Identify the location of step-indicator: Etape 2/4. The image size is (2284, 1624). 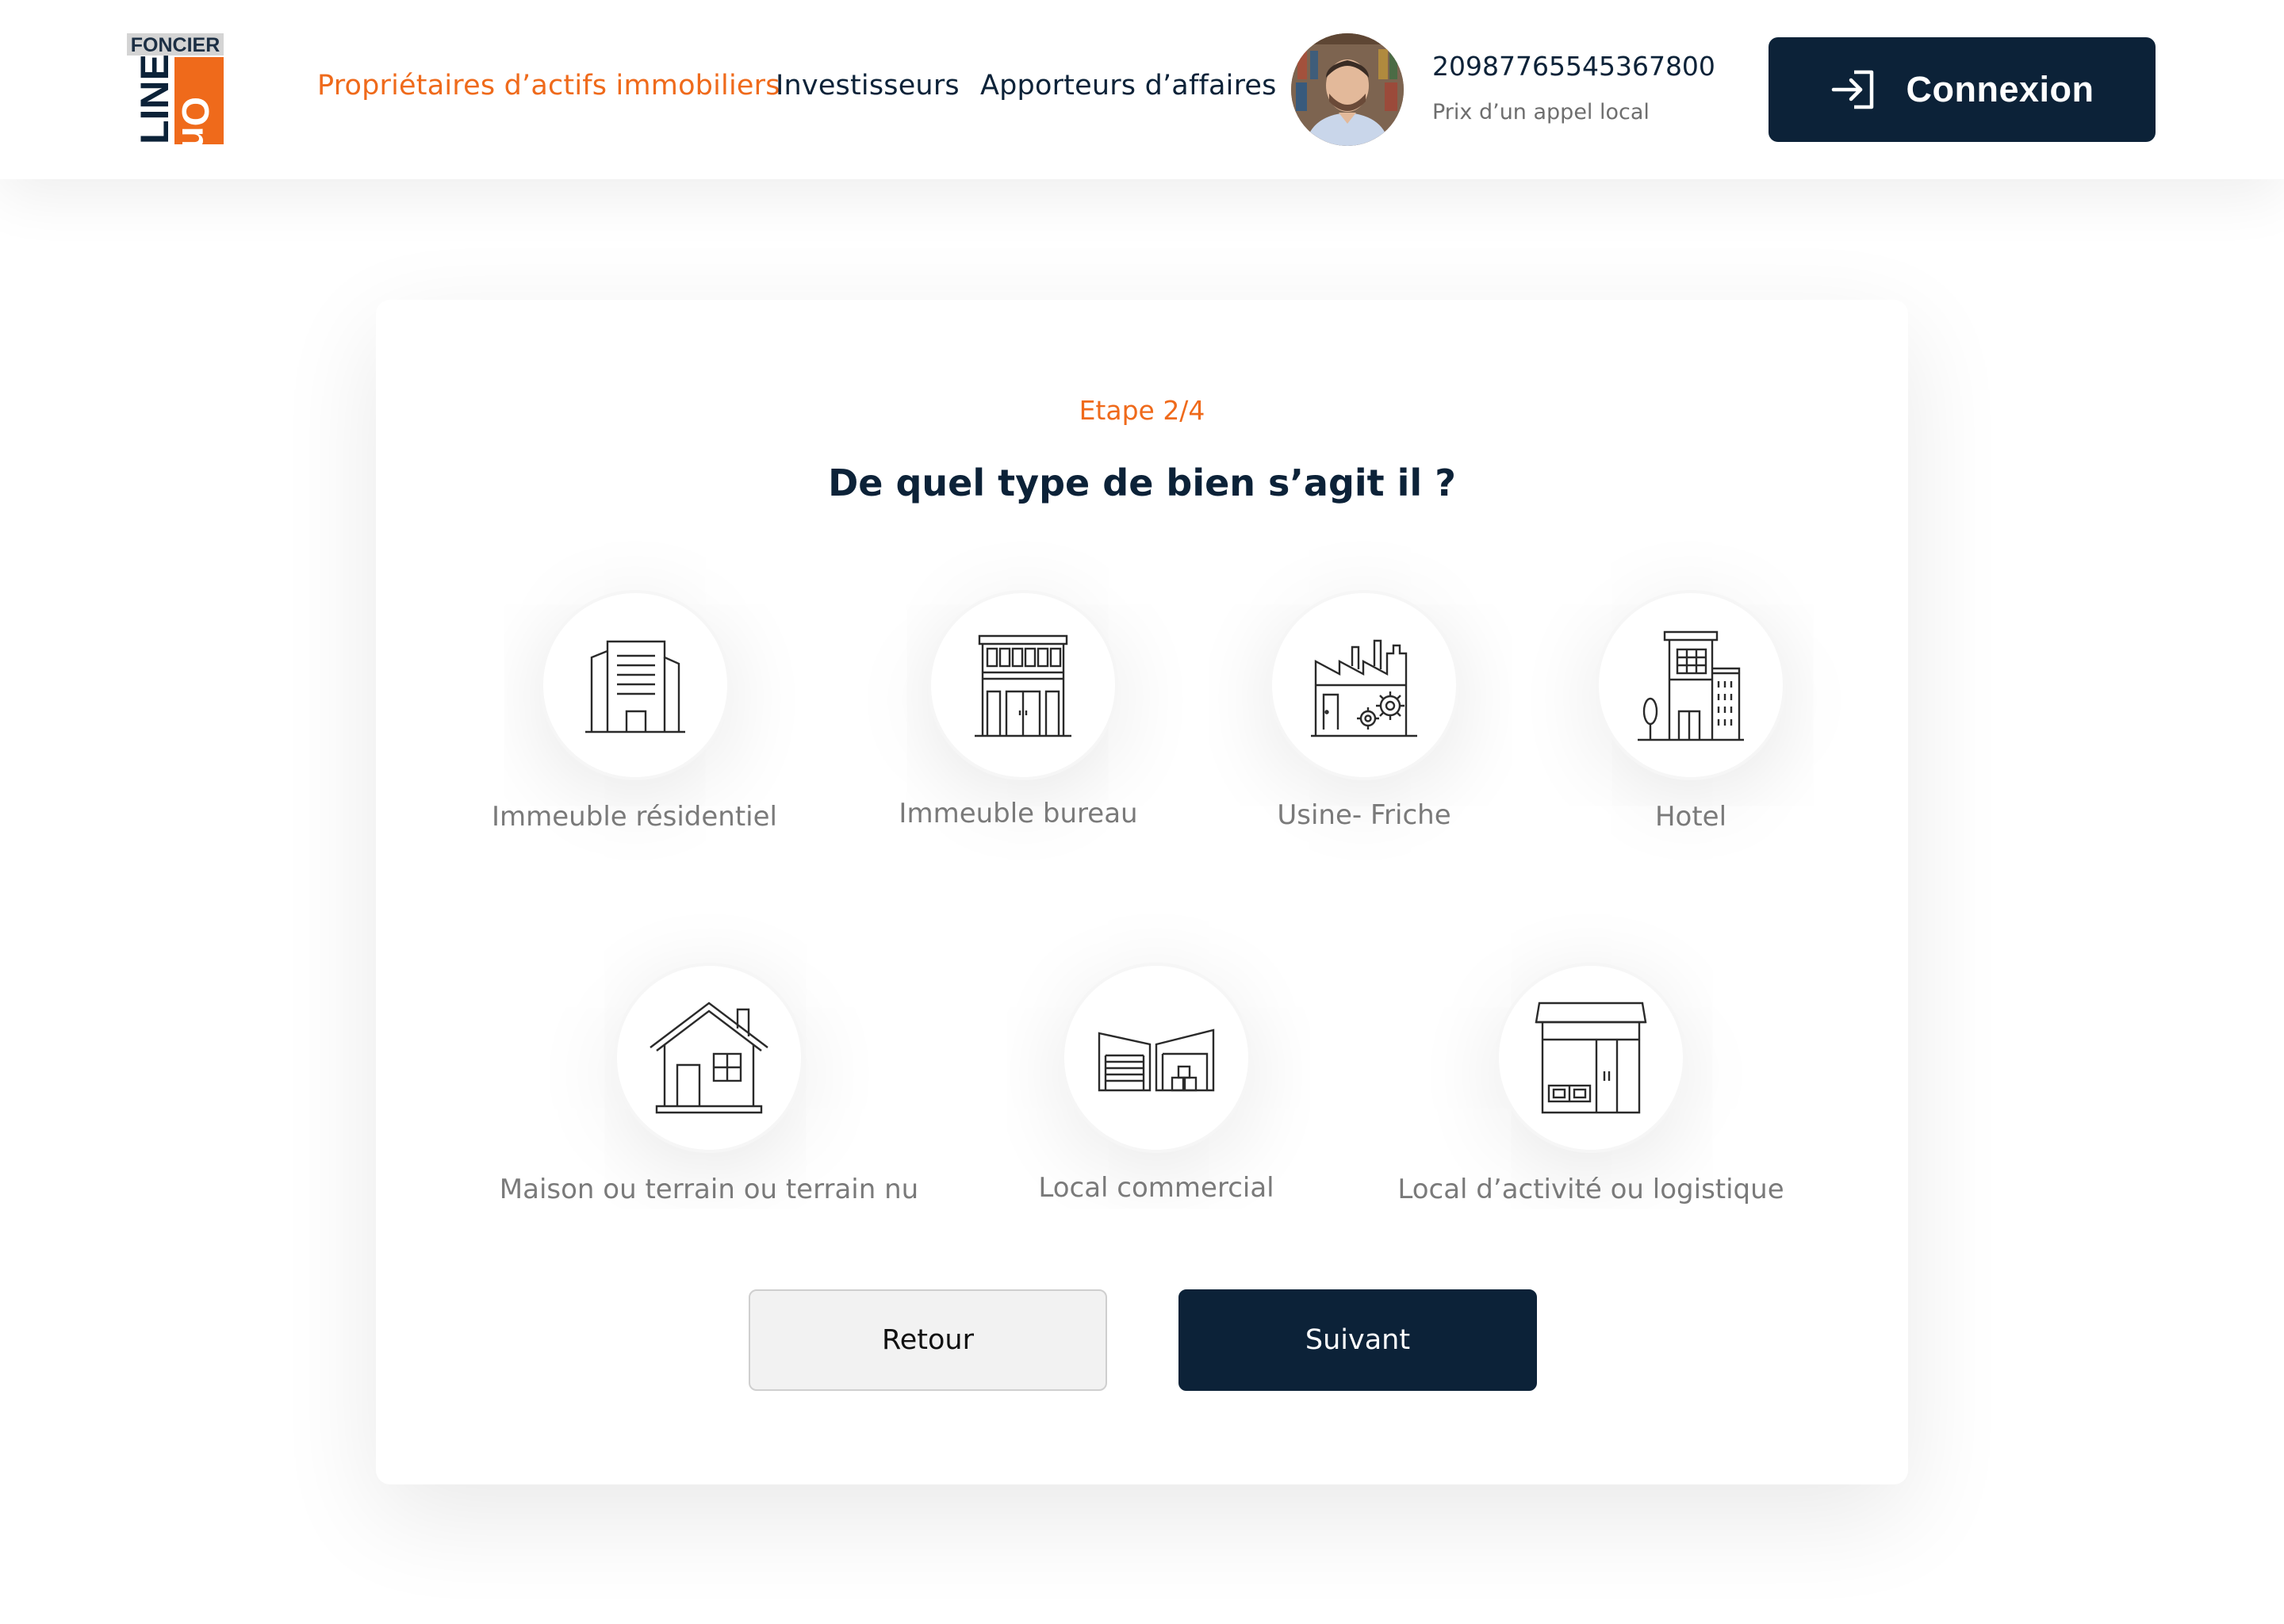
(1142, 410).